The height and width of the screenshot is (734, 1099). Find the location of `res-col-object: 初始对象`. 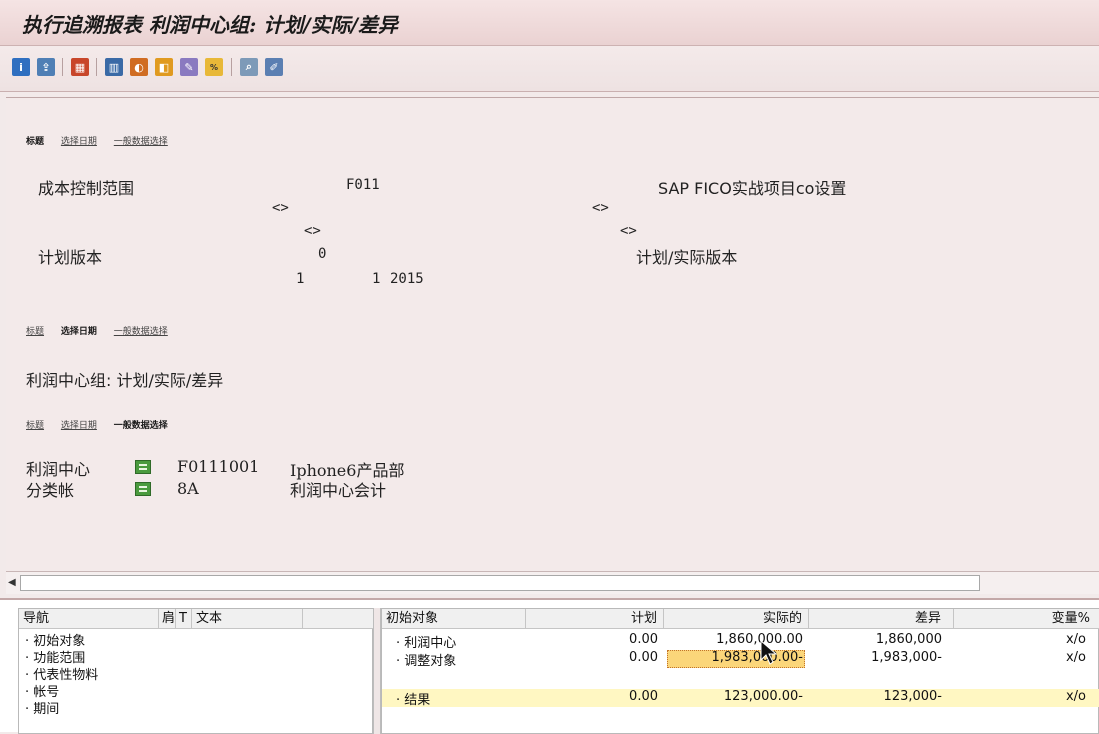

res-col-object: 初始对象 is located at coordinates (454, 619).